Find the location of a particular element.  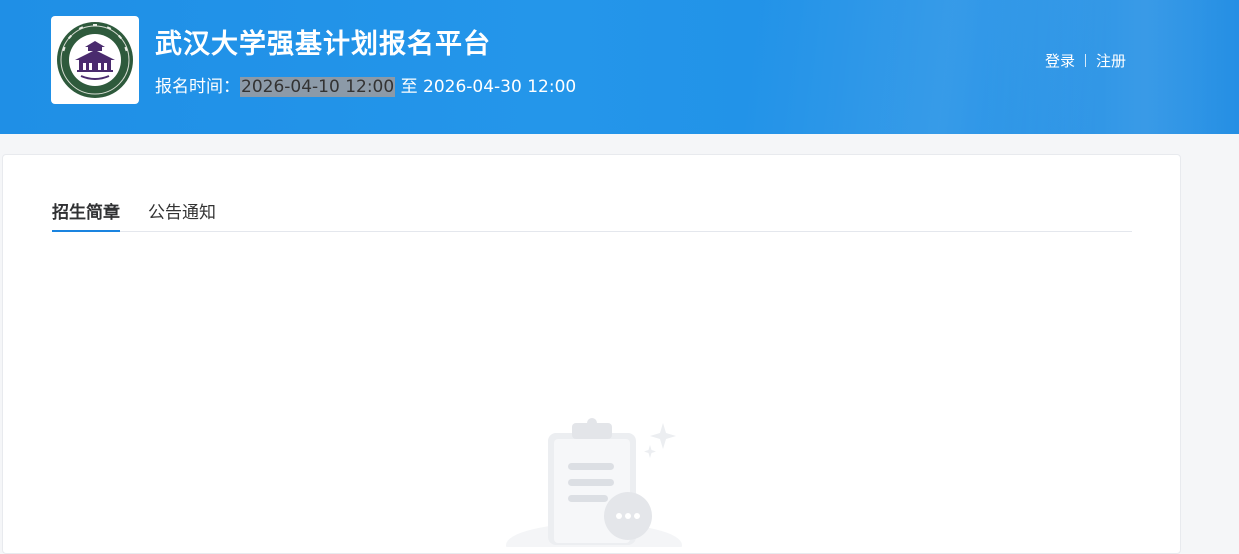

login-link: 登录 is located at coordinates (1060, 60).